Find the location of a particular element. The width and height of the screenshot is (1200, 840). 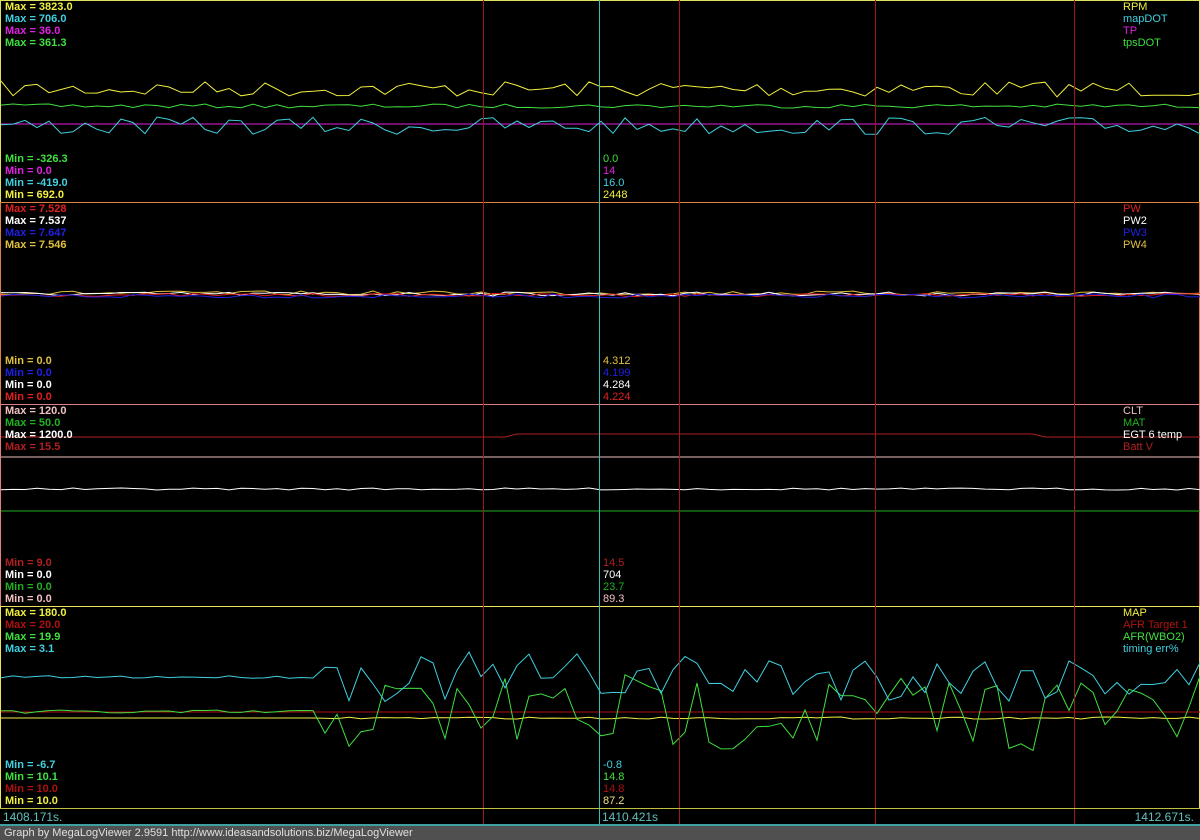

cursor-value: 4.312 is located at coordinates (617, 361).